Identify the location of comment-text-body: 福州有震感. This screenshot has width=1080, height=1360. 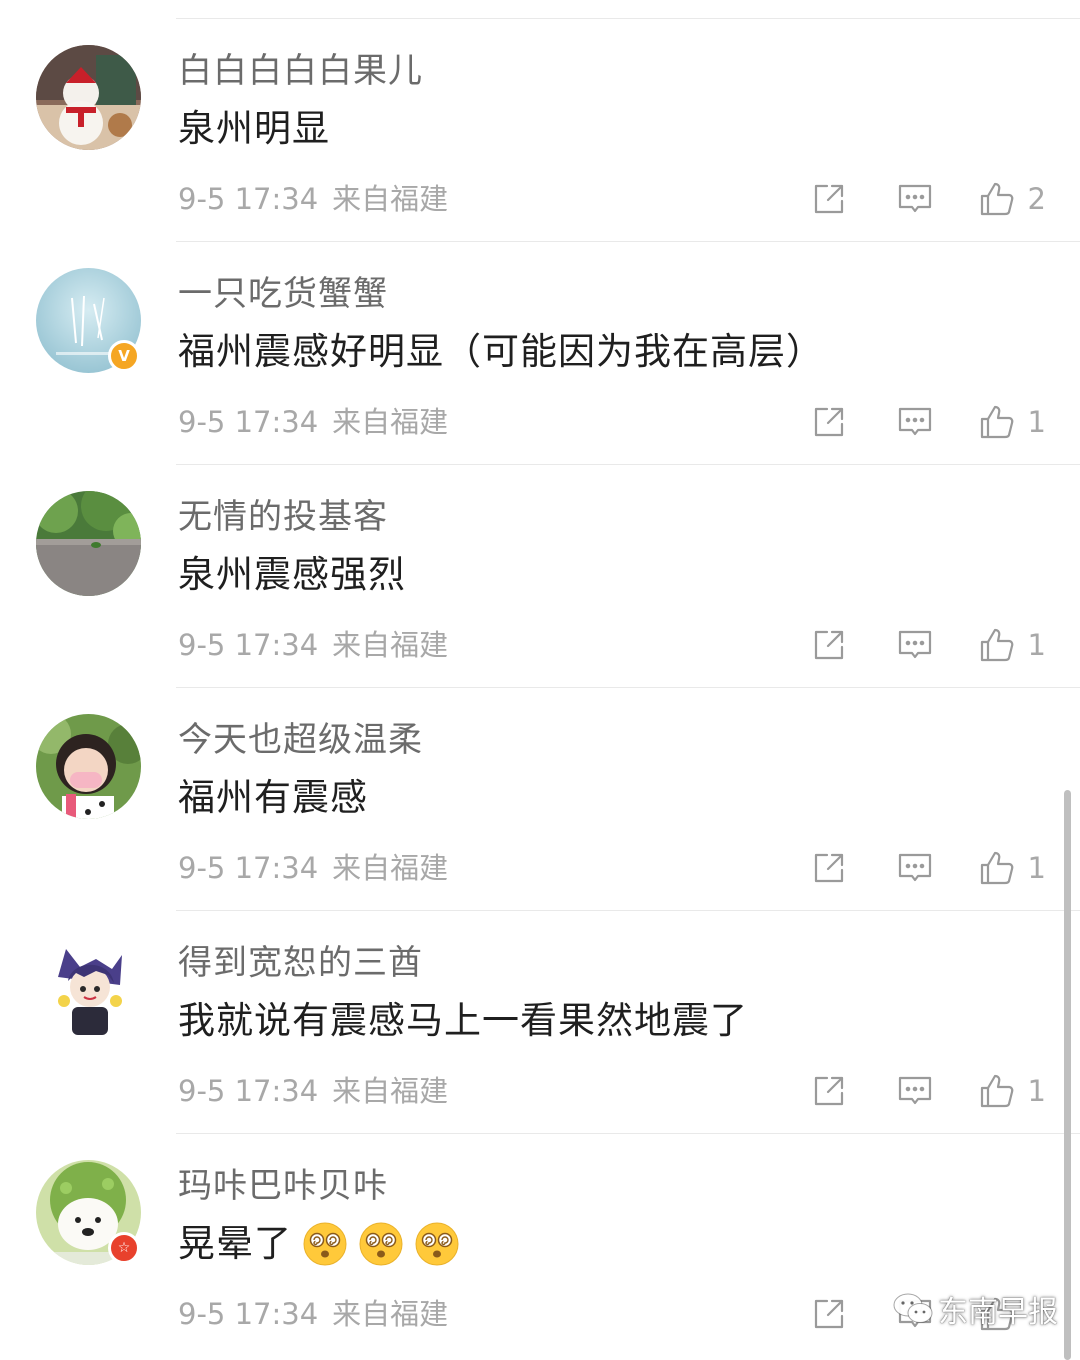
(273, 797).